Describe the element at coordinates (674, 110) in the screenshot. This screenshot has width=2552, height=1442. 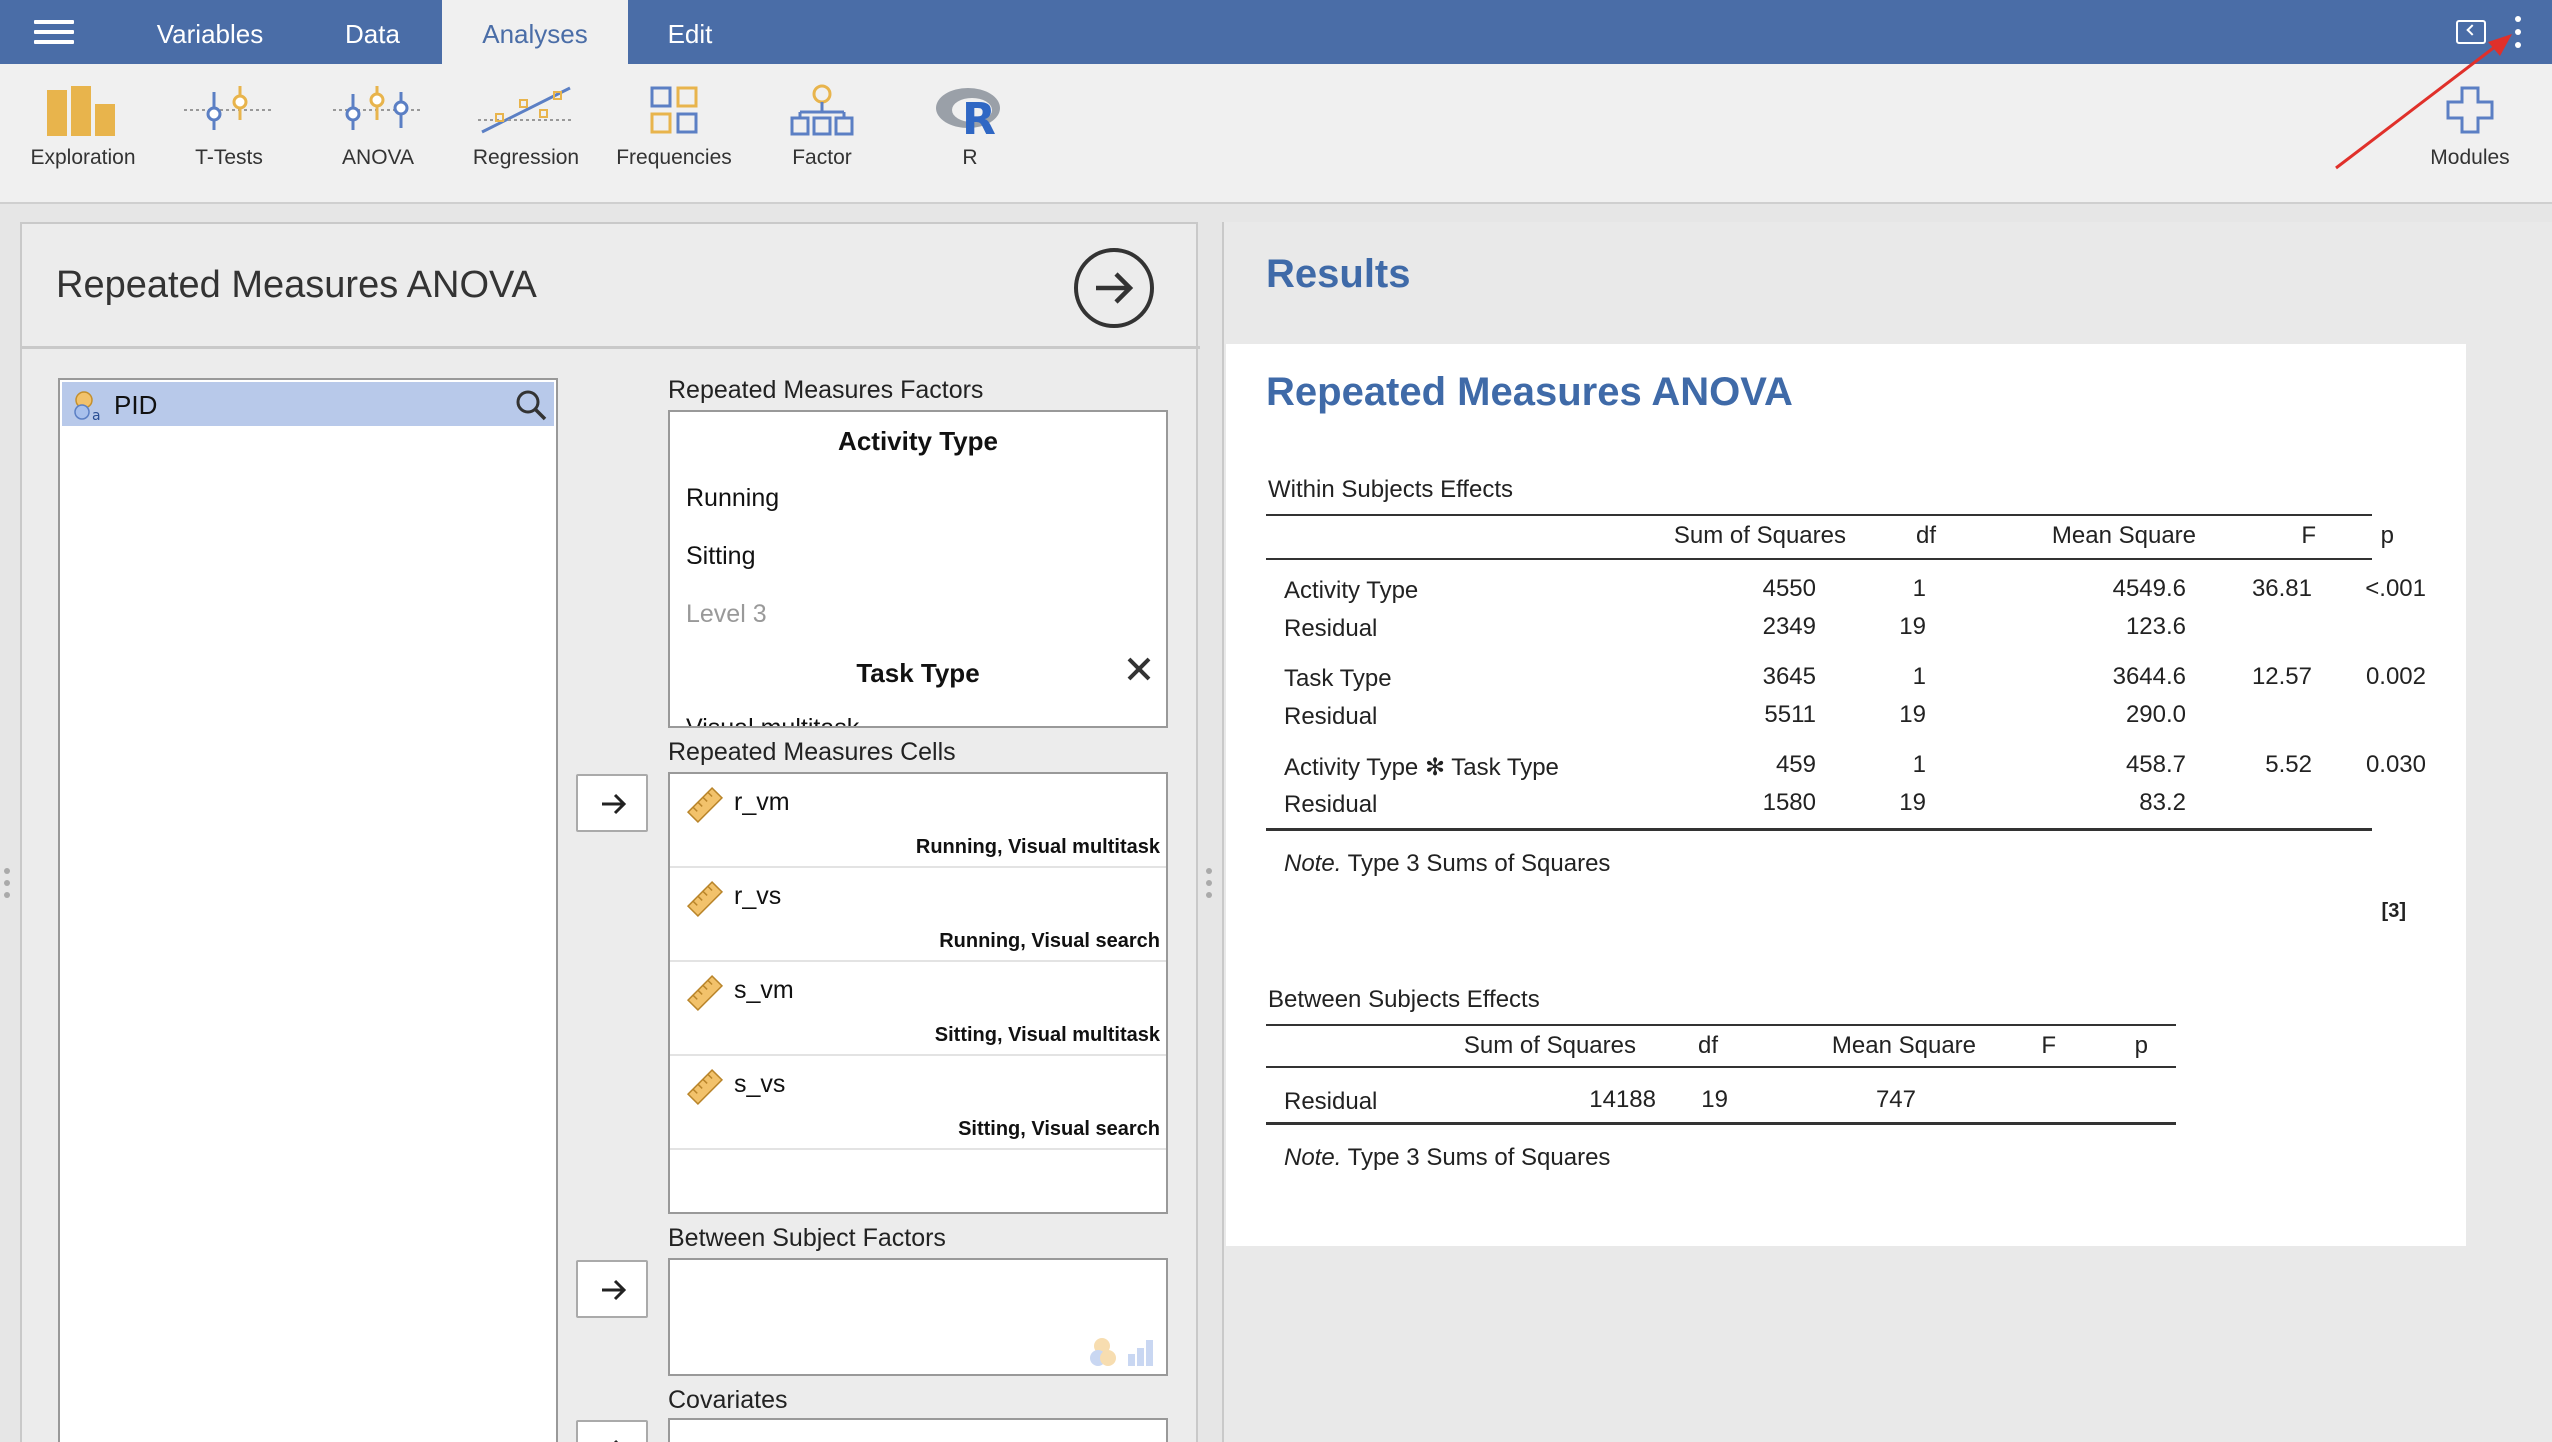
I see `frequencies-icon` at that location.